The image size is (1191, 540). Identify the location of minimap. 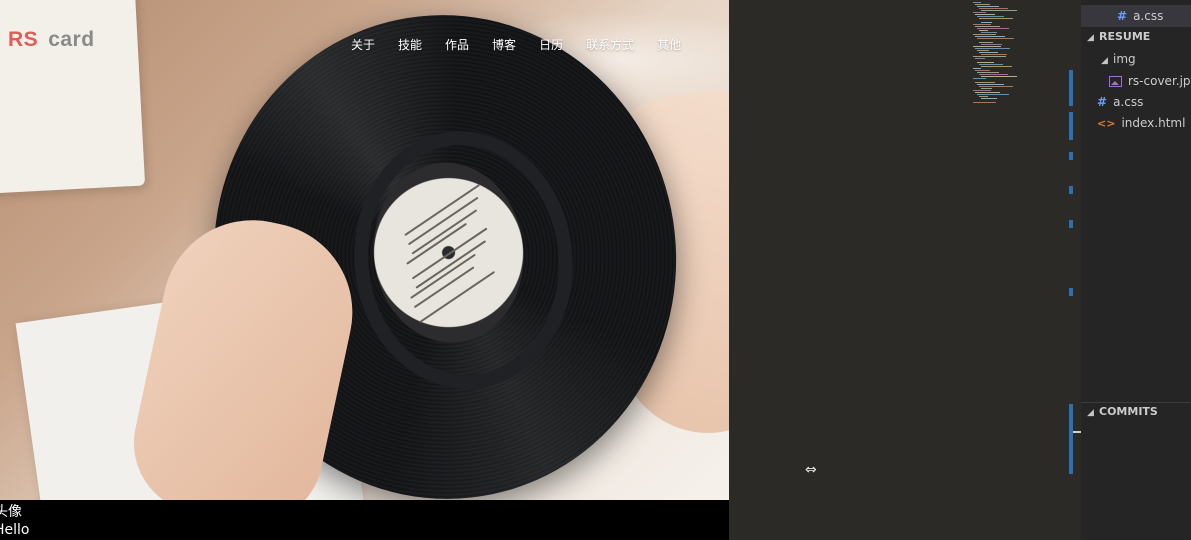
(994, 55).